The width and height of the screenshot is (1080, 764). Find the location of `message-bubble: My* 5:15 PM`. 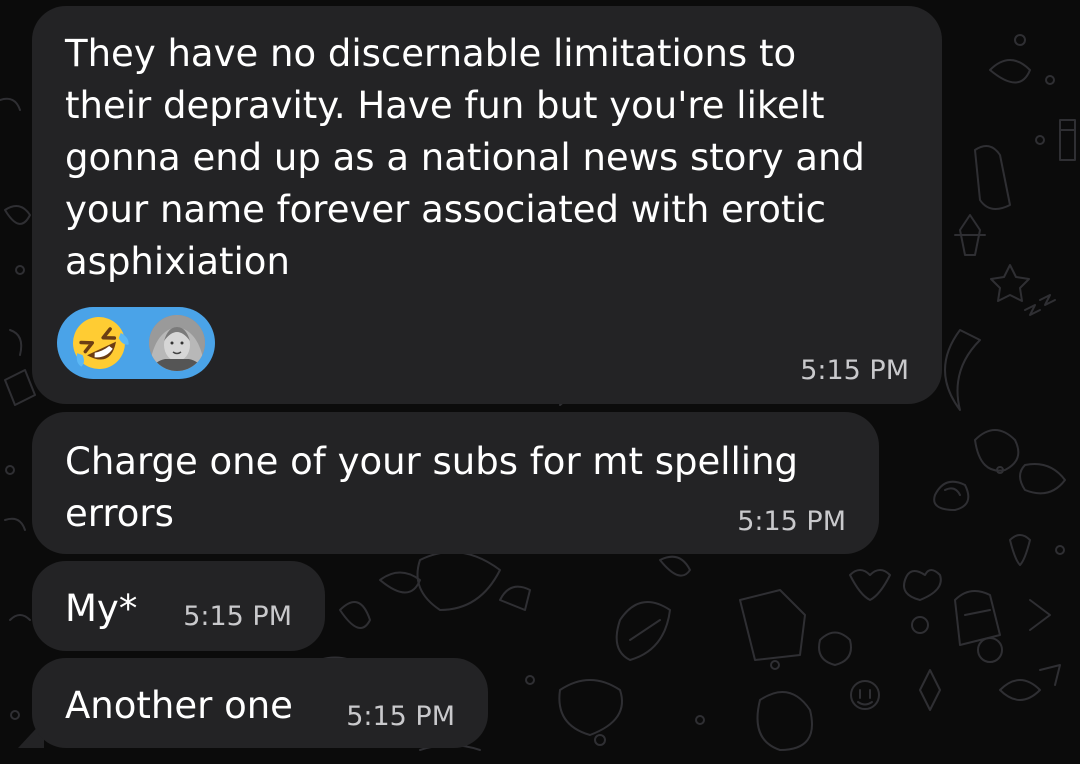

message-bubble: My* 5:15 PM is located at coordinates (178, 606).